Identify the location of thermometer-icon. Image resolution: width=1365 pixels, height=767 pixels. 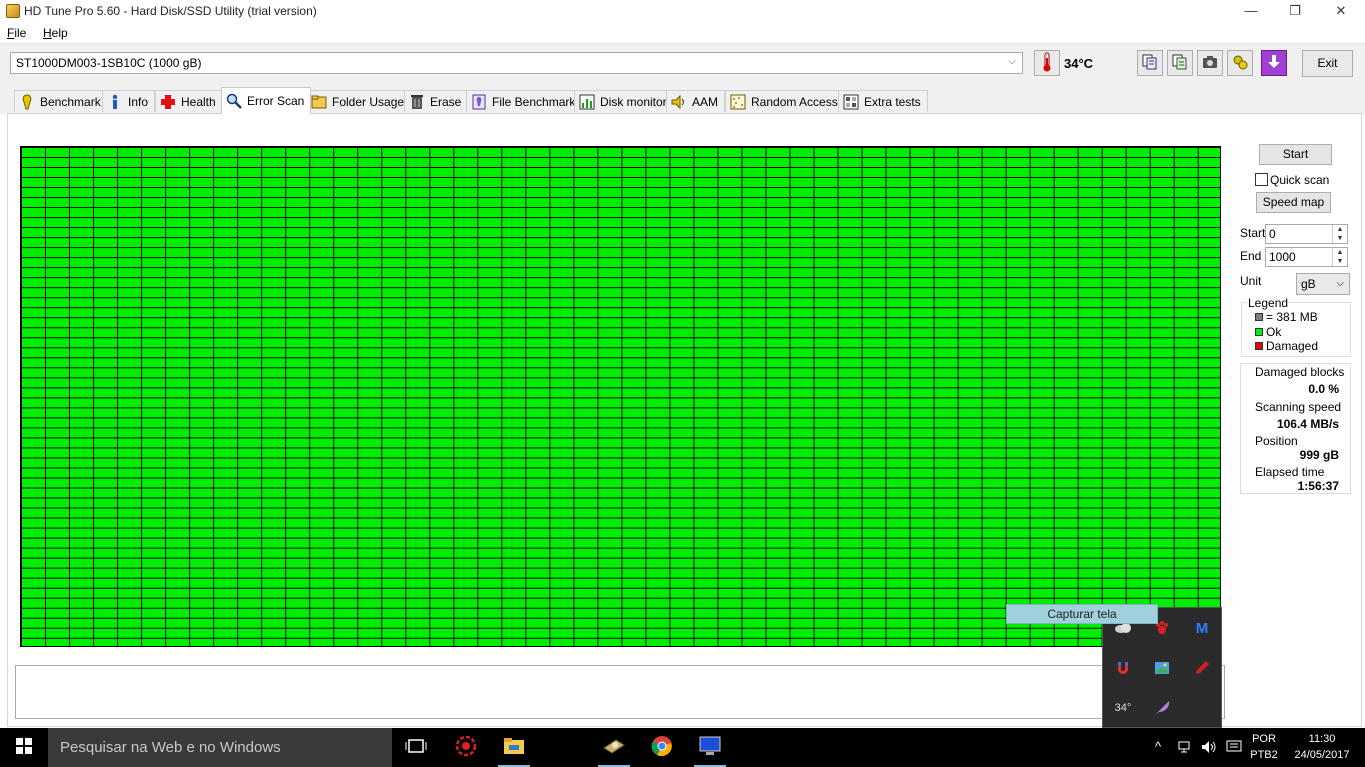
(1047, 63).